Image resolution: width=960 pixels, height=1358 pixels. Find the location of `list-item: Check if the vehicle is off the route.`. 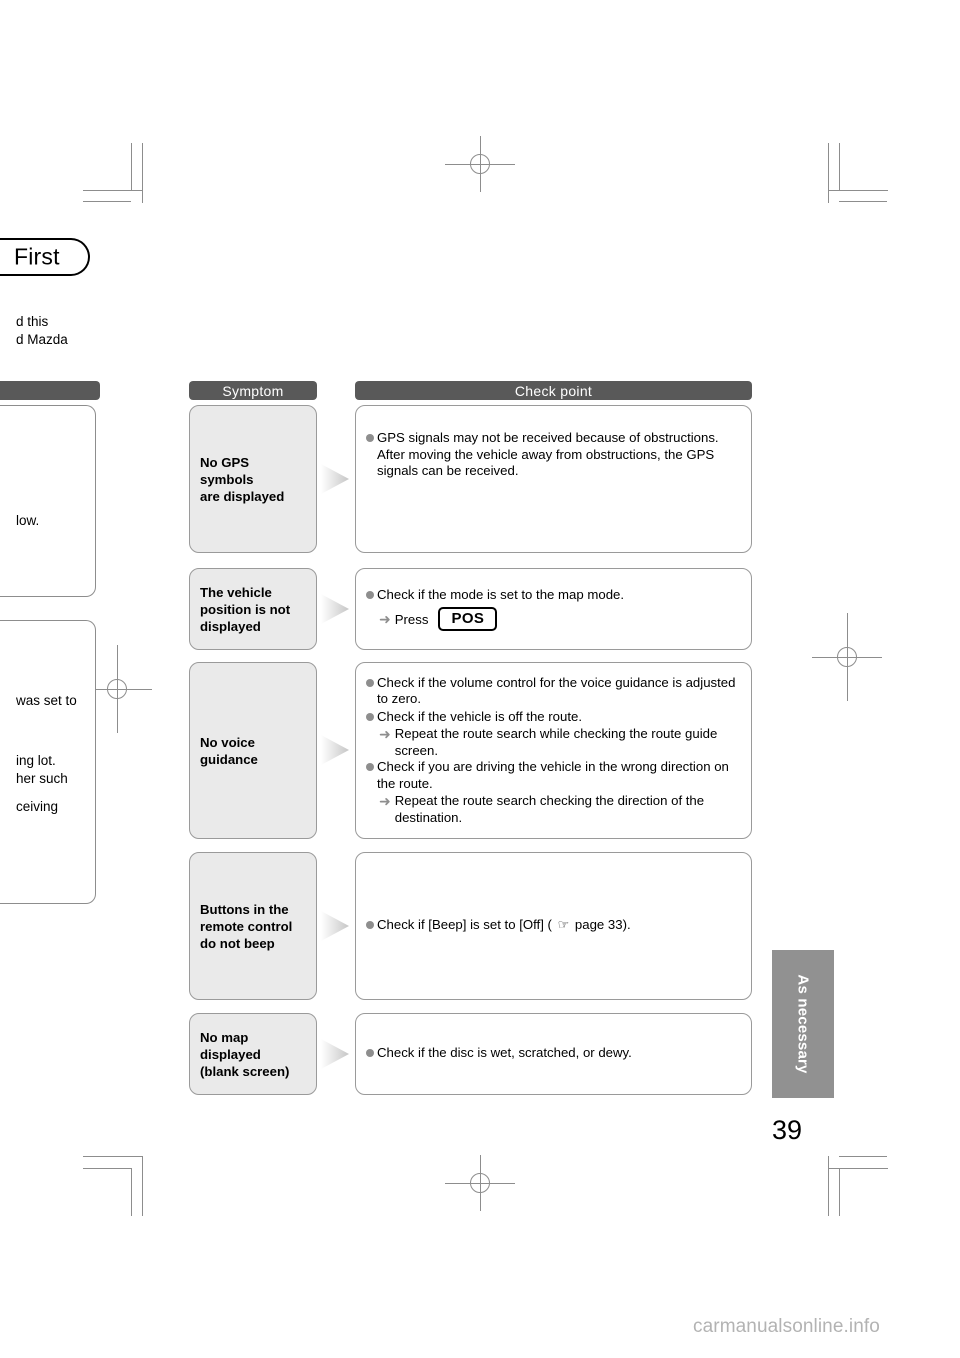

list-item: Check if the vehicle is off the route. is located at coordinates (553, 717).